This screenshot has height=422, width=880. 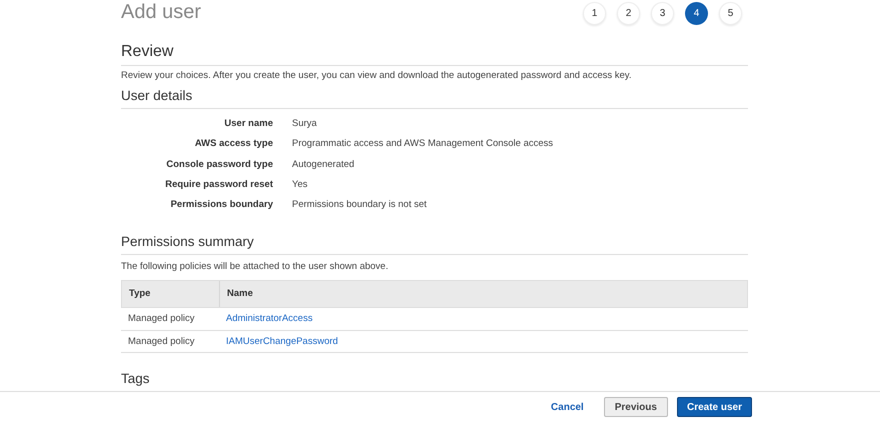 What do you see at coordinates (434, 98) in the screenshot?
I see `section-heading: User details` at bounding box center [434, 98].